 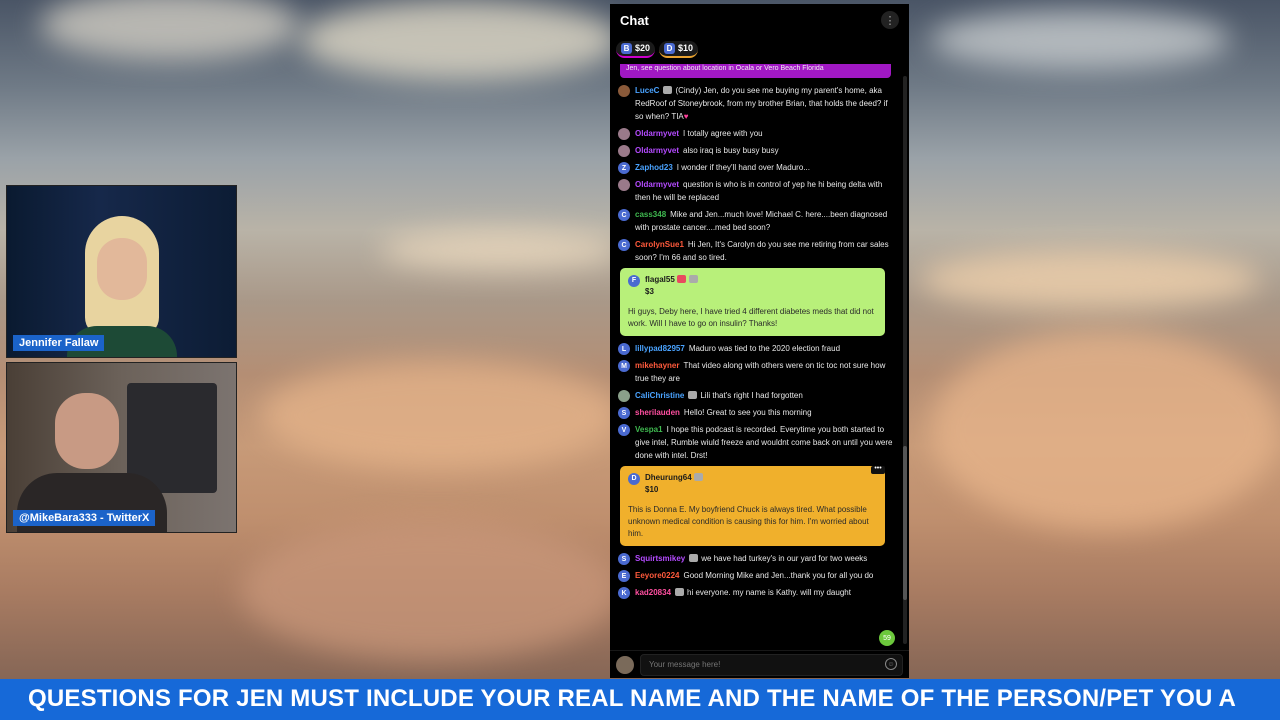 What do you see at coordinates (634, 281) in the screenshot?
I see `avatar: F` at bounding box center [634, 281].